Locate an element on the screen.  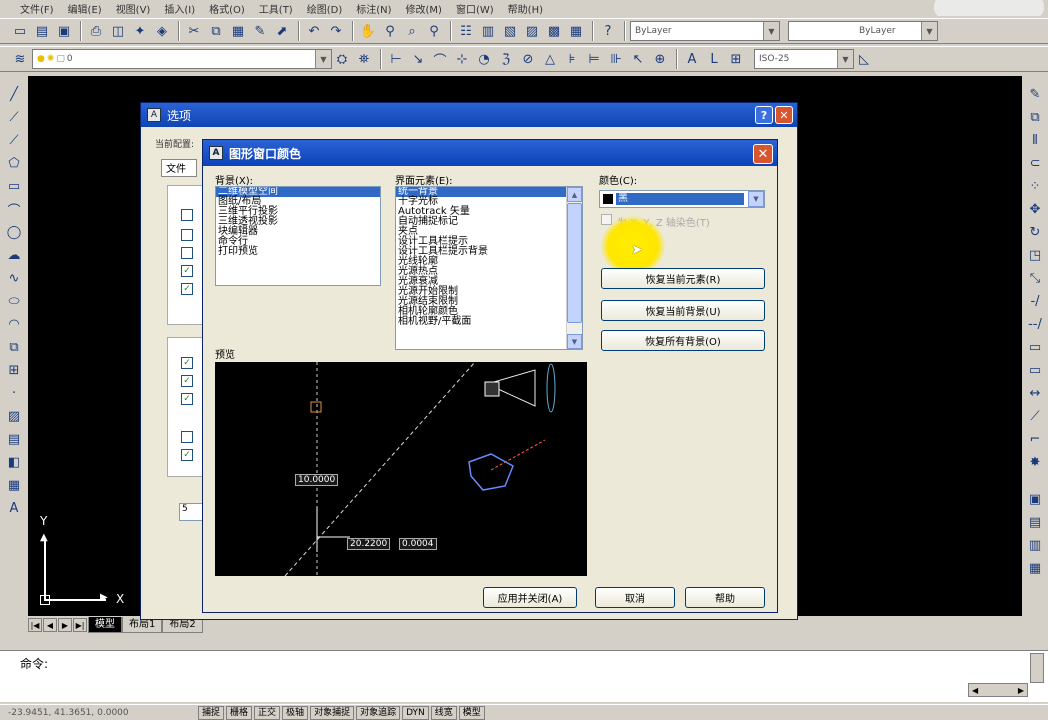
pan-icon: ✋ is located at coordinates (368, 31).